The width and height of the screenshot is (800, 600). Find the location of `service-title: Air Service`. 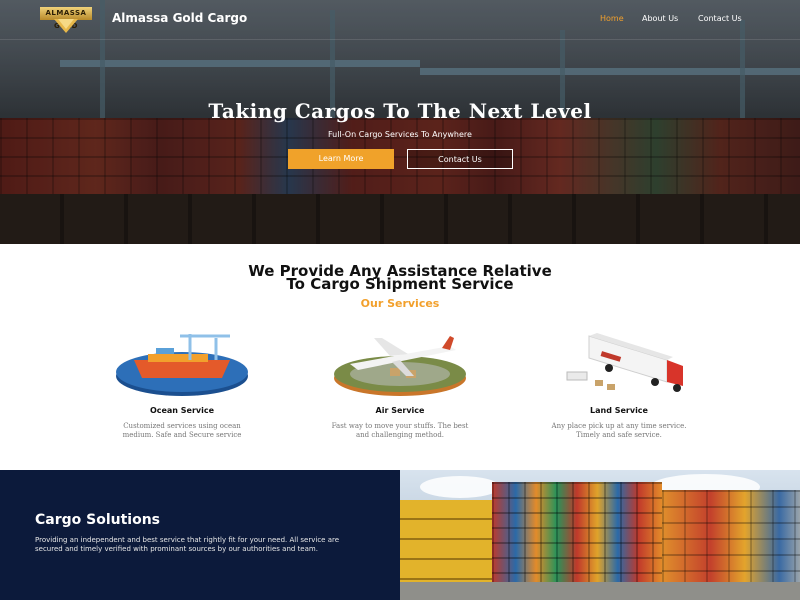

service-title: Air Service is located at coordinates (400, 410).